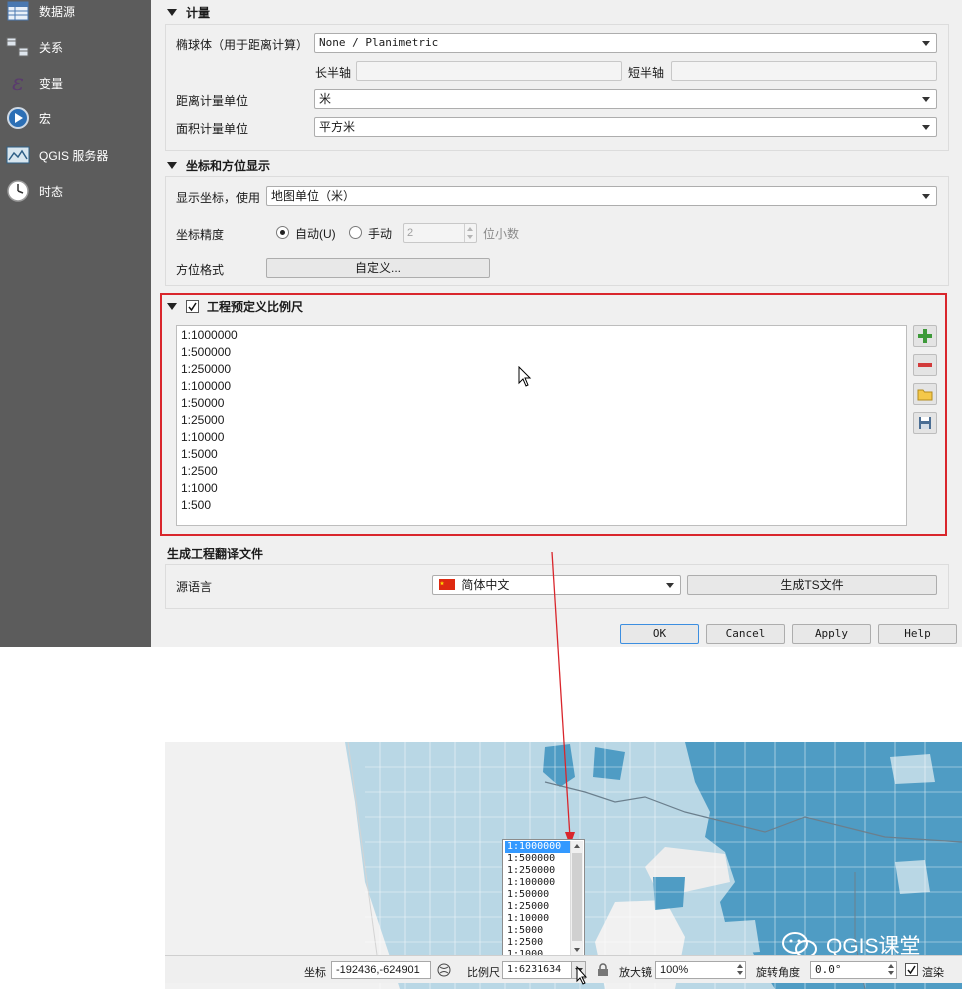 This screenshot has width=962, height=989. I want to click on distance-units-combo: 米, so click(625, 99).